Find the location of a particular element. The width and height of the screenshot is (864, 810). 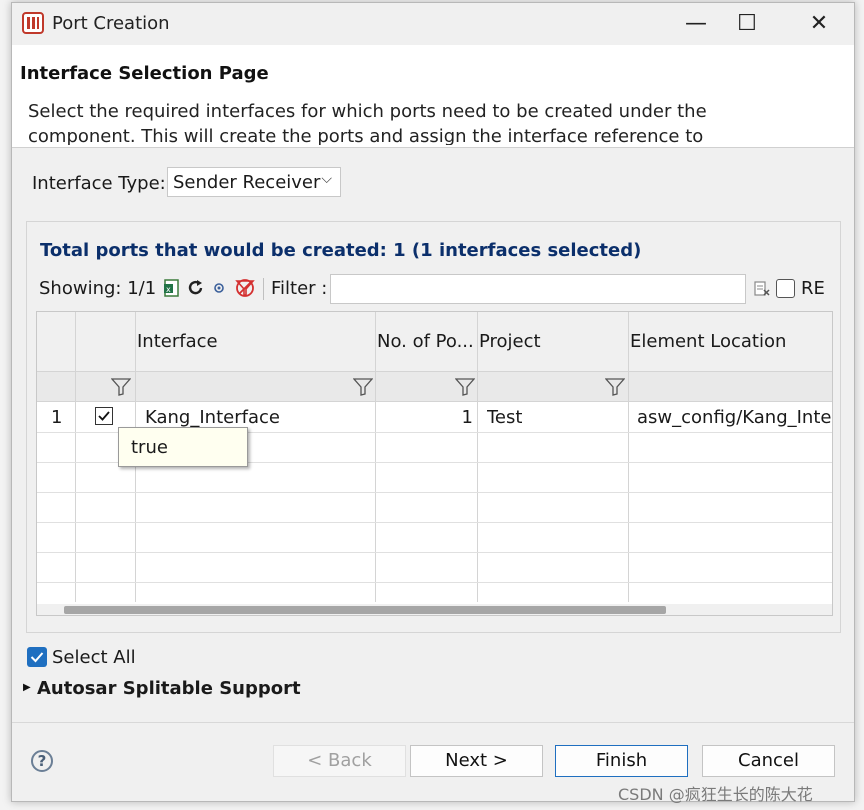

finish-button: Finish is located at coordinates (621, 761).